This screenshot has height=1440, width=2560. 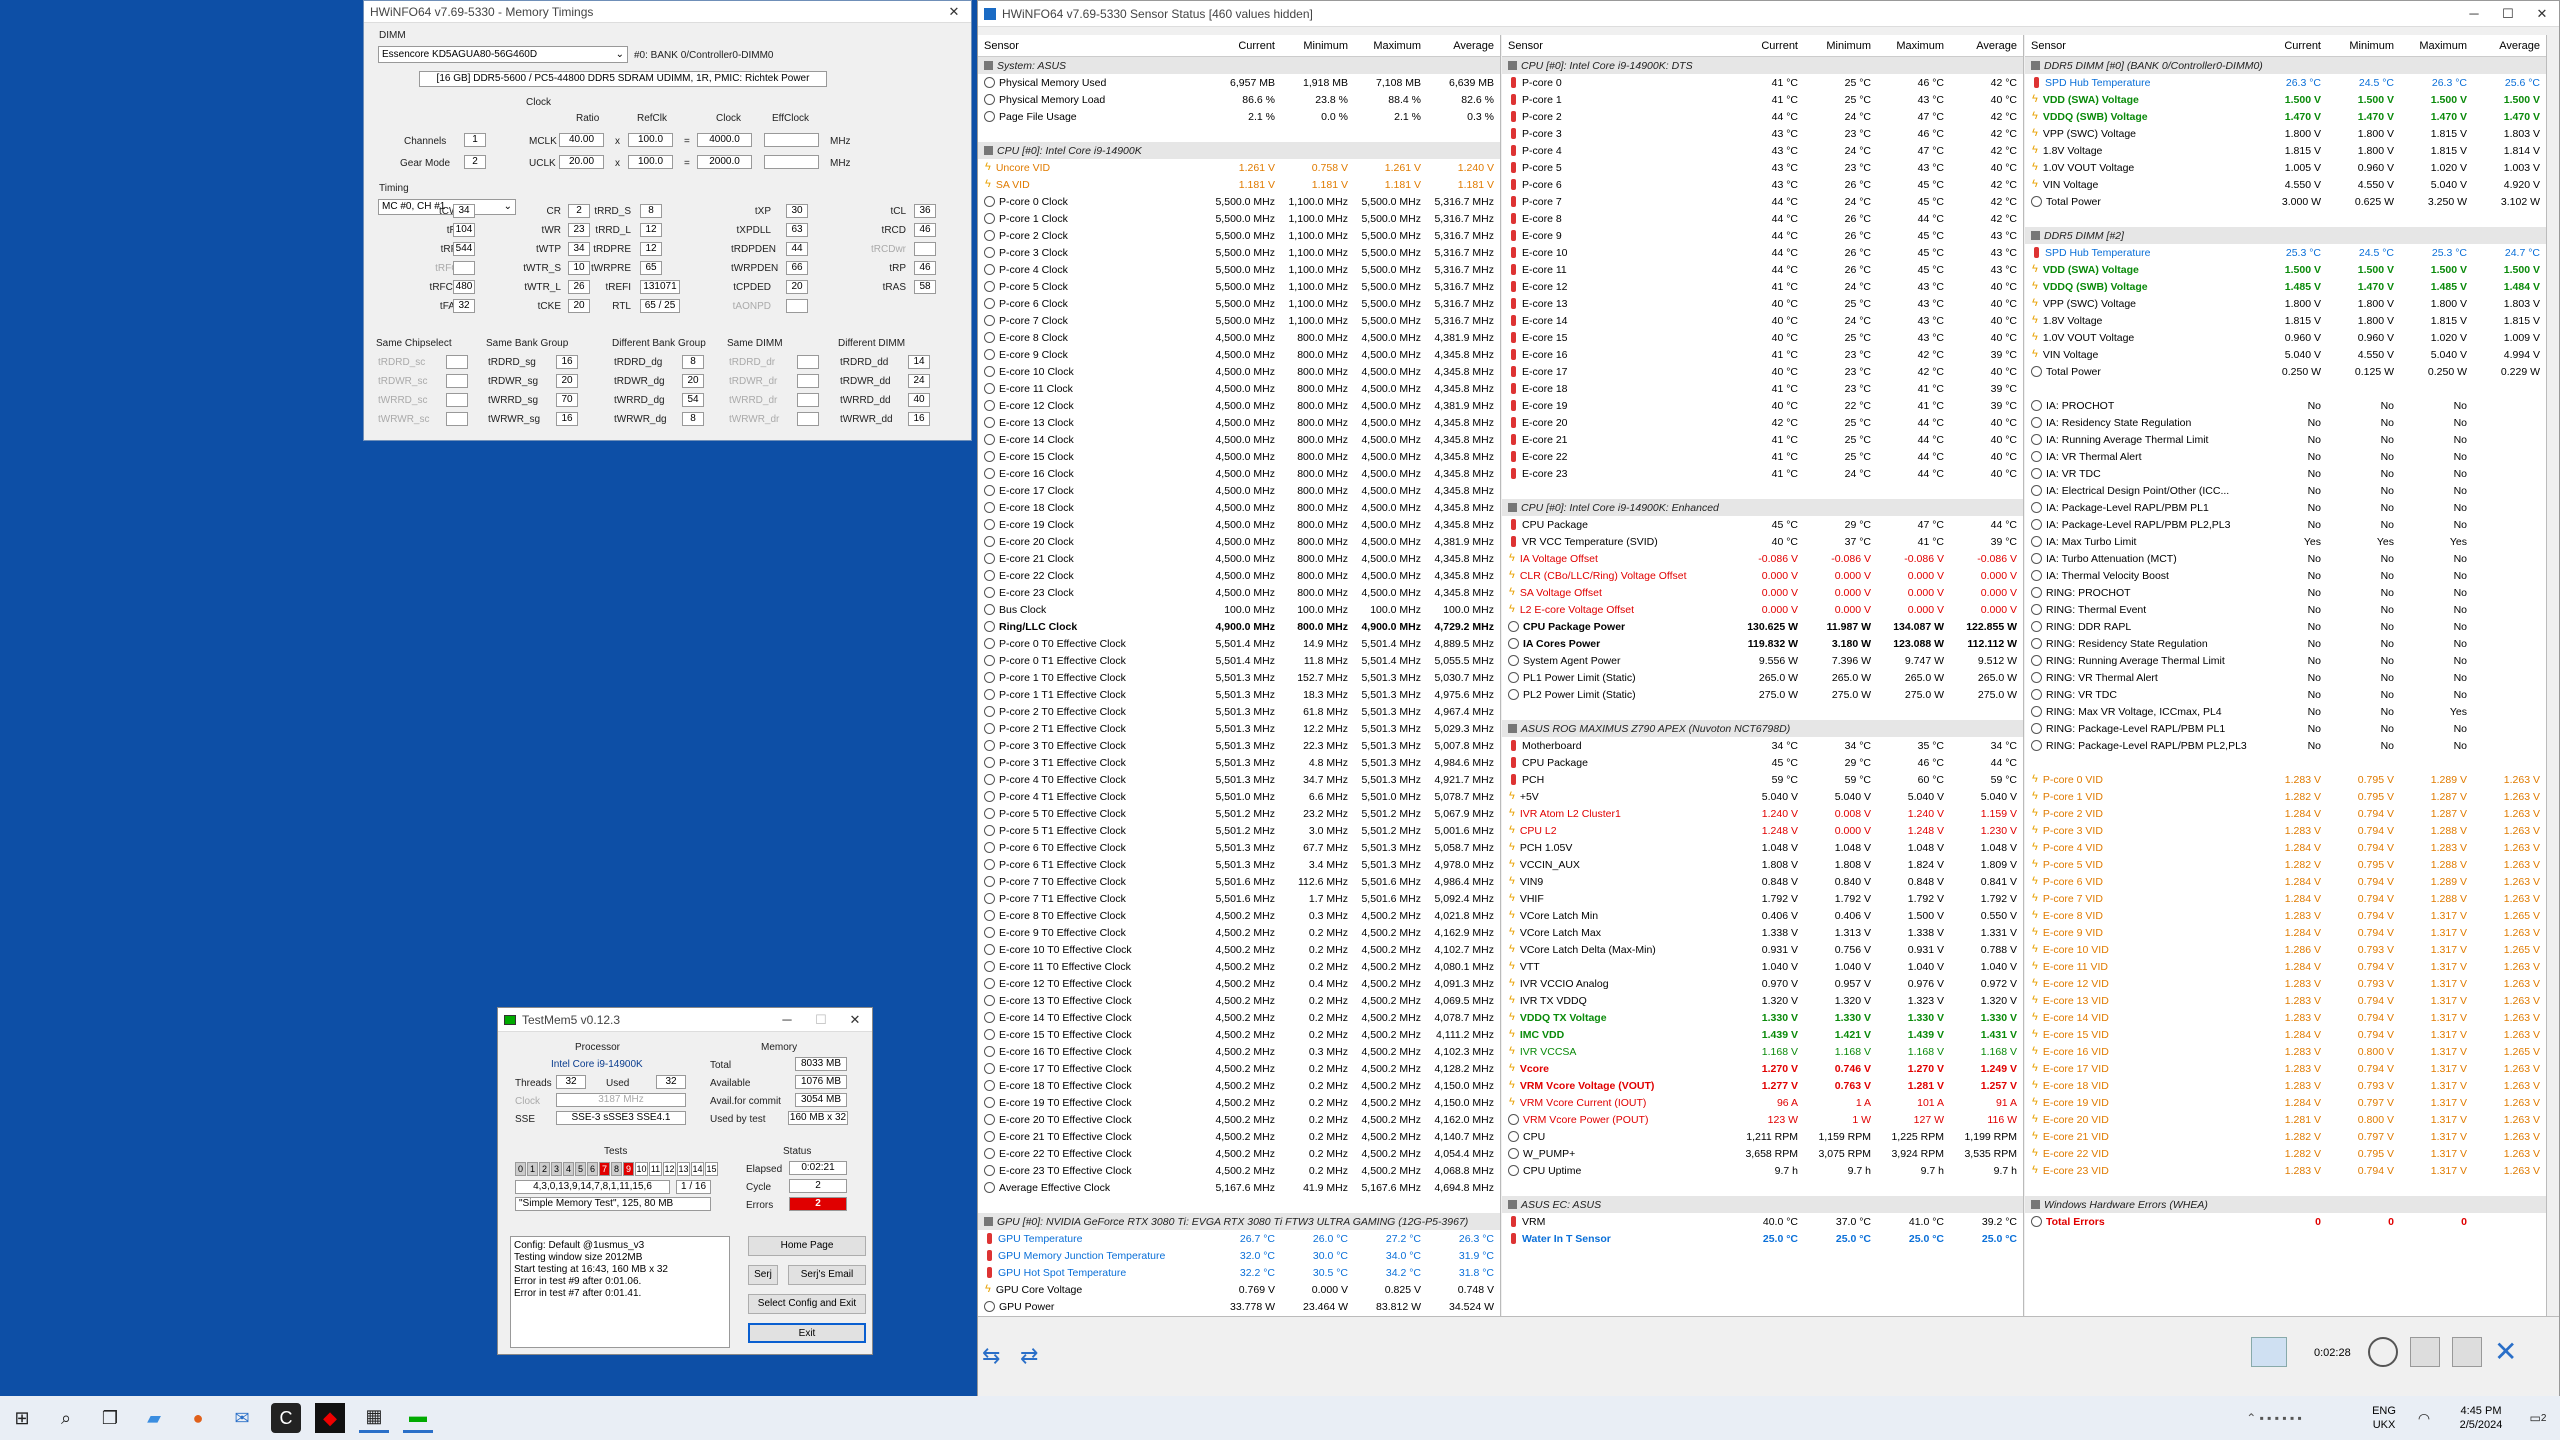 What do you see at coordinates (2285, 184) in the screenshot?
I see `sensor-row: ϟ VIN Voltage 4.550 V 4.550 V 5.040 V 4.920 V` at bounding box center [2285, 184].